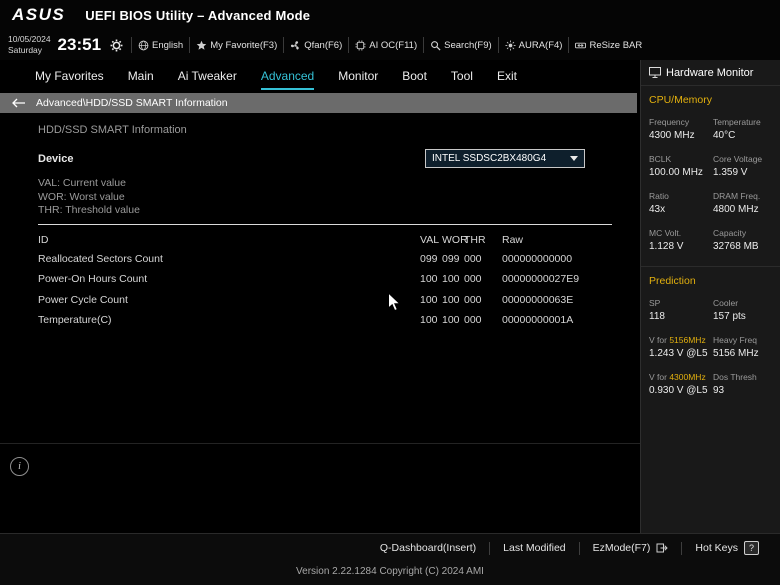  I want to click on row-raw: 00000000063E, so click(538, 299).